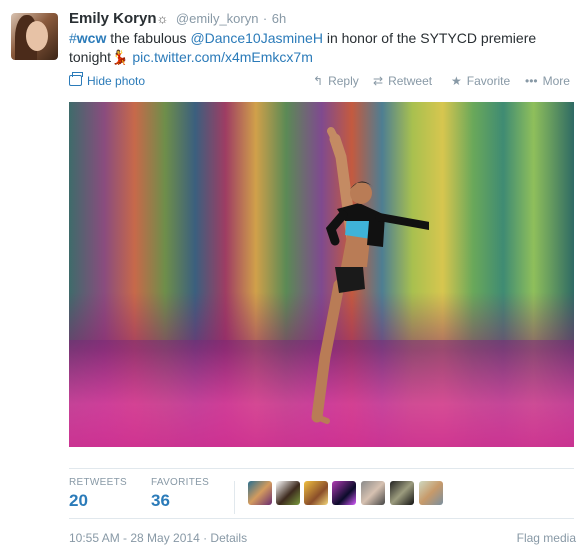 Image resolution: width=586 pixels, height=557 pixels. Describe the element at coordinates (87, 38) in the screenshot. I see `hashtag-link: #wcw` at that location.